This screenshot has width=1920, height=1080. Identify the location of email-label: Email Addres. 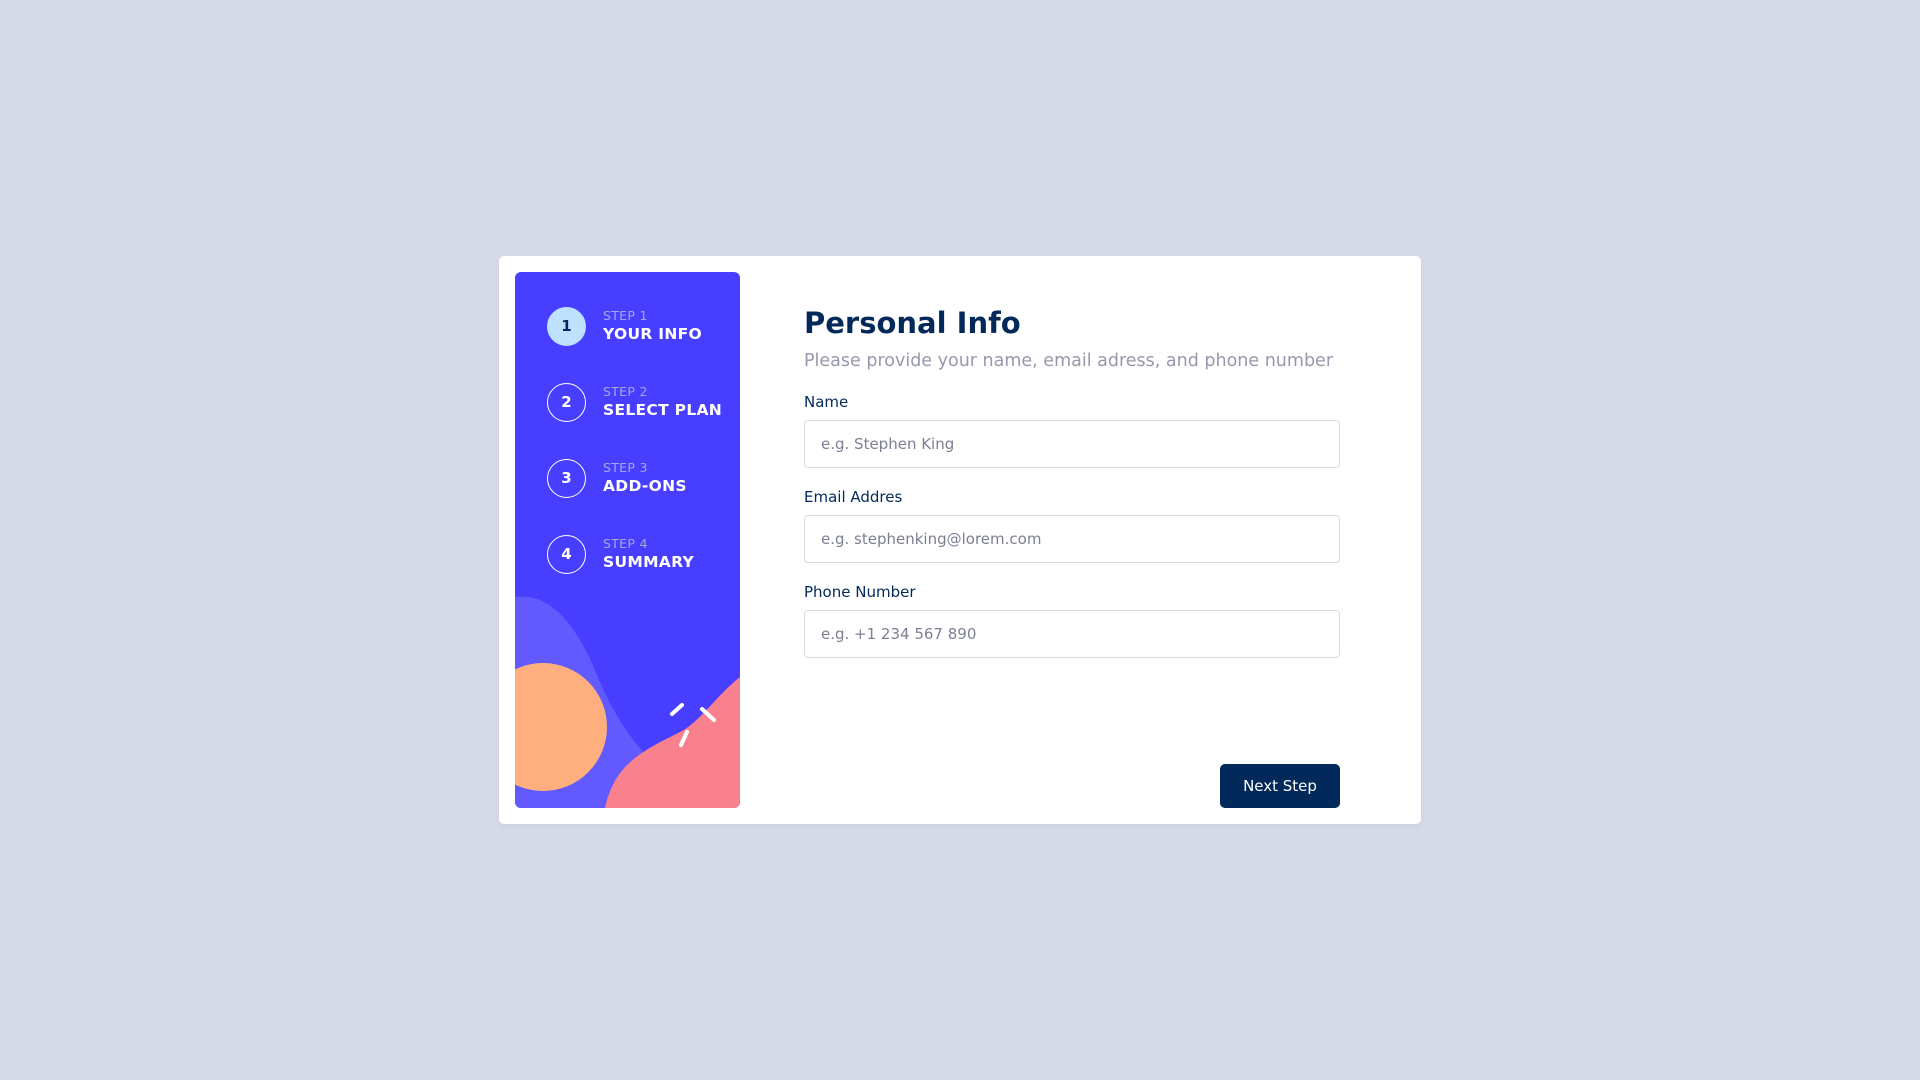
(853, 497).